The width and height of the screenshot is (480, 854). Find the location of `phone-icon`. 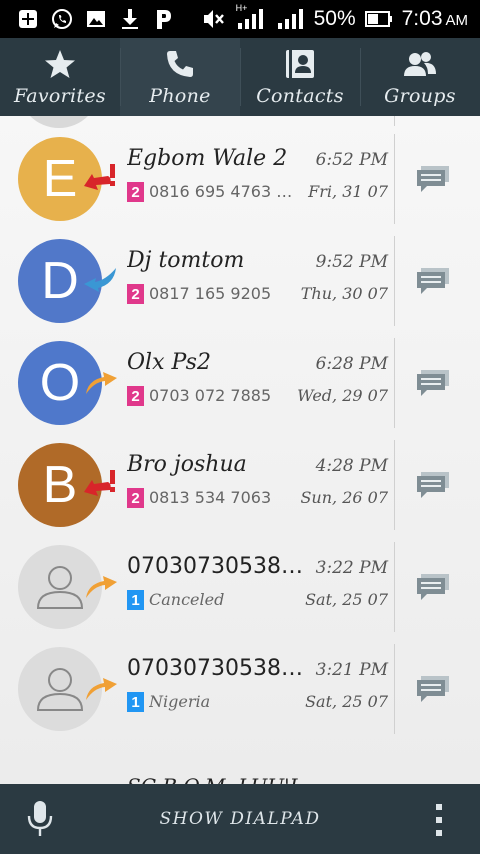

phone-icon is located at coordinates (180, 64).